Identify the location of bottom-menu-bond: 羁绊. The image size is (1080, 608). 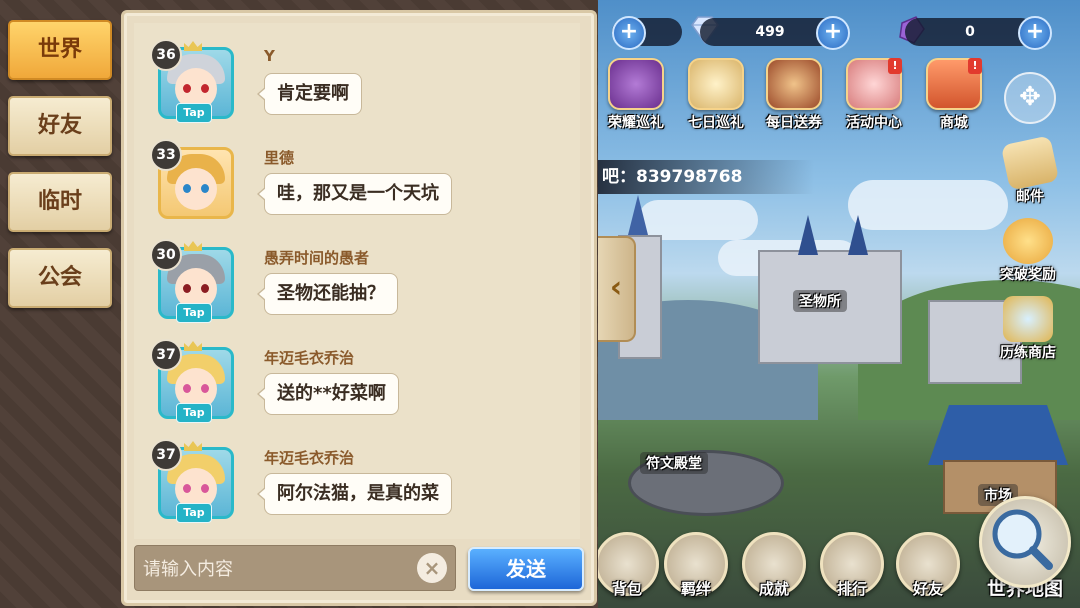
(696, 568).